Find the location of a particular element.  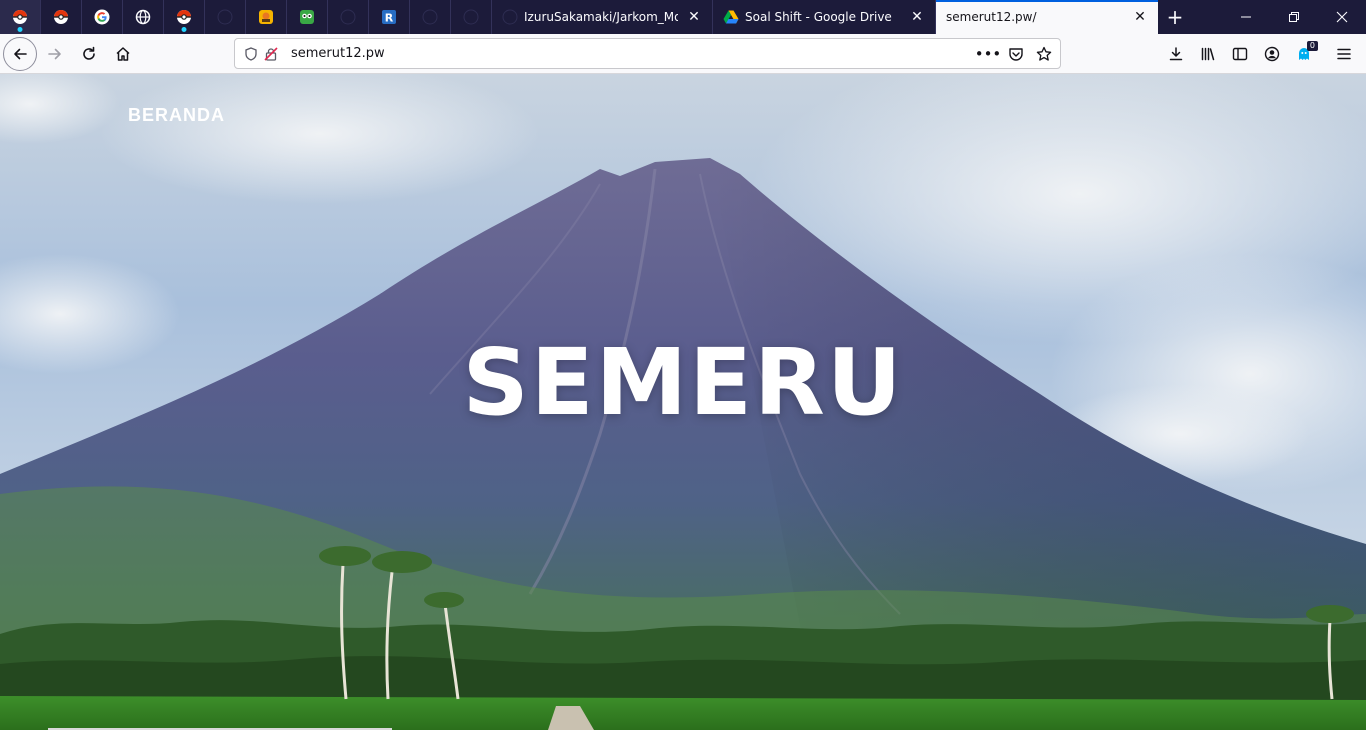

page-actions-menu-icon: ••• is located at coordinates (988, 54).